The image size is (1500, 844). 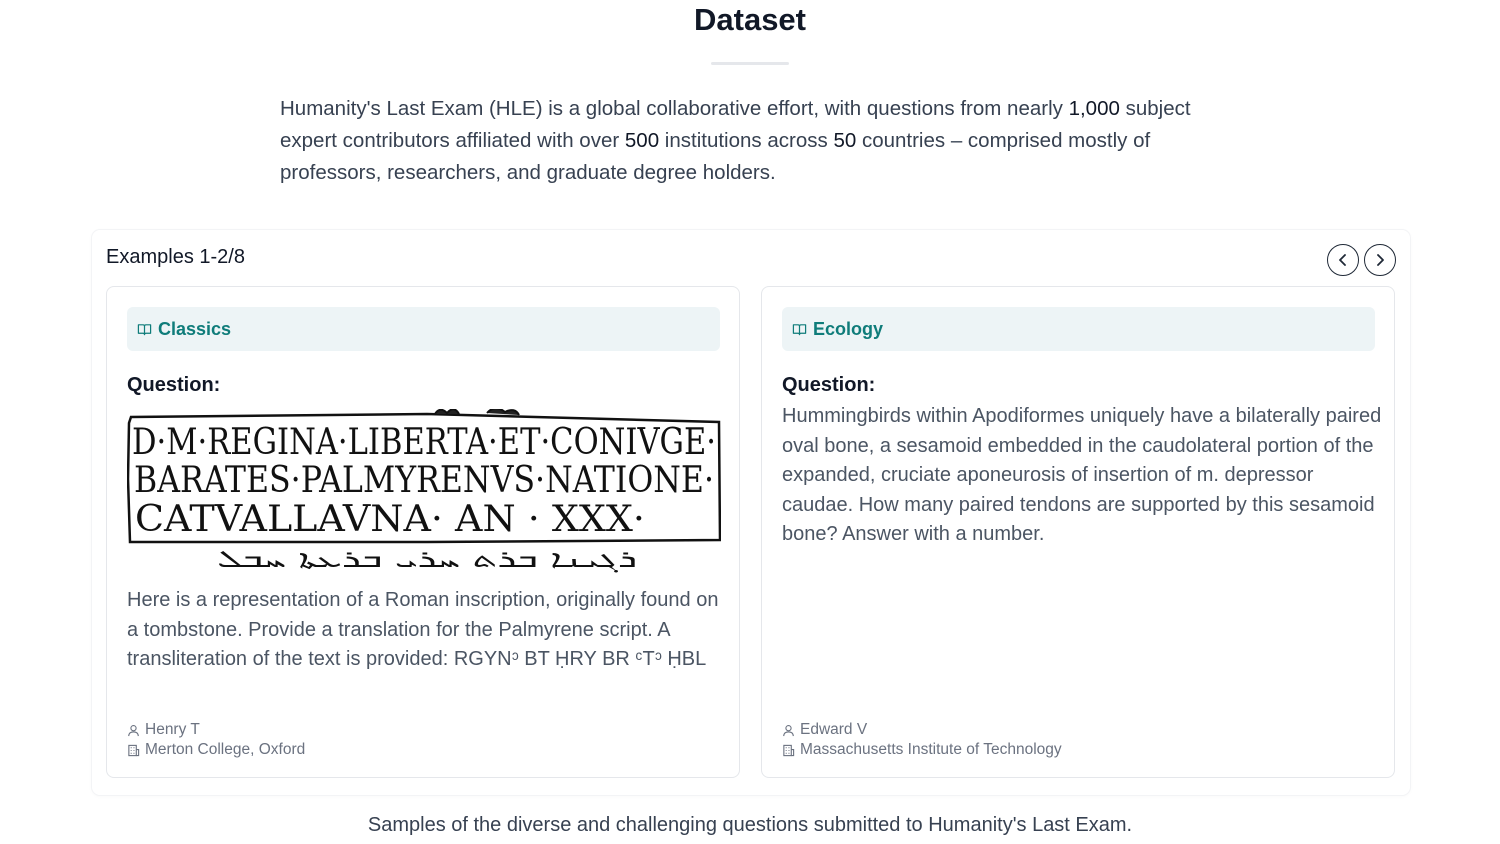 What do you see at coordinates (390, 519) in the screenshot?
I see `inscription-line-3: CATVALLAVNA· AN · XXX·` at bounding box center [390, 519].